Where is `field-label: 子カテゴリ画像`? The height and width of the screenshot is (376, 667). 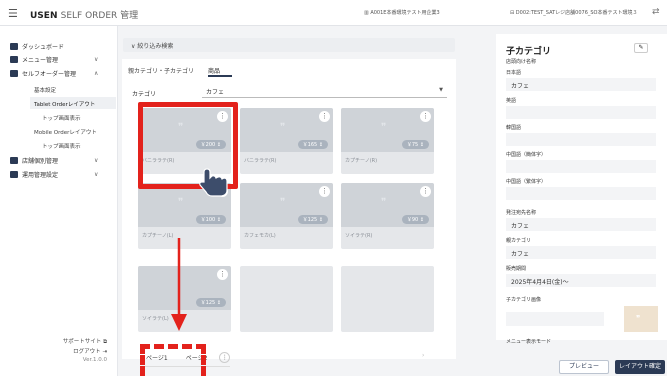
field-label: 子カテゴリ画像 is located at coordinates (524, 300).